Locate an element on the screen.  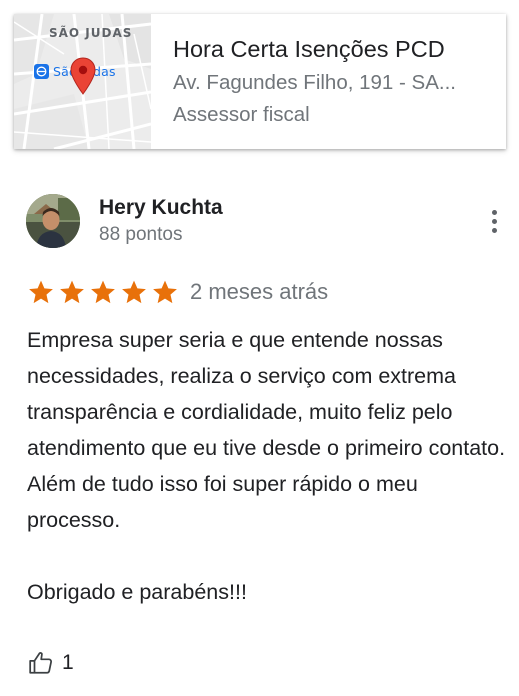
review-paragraph: Obrigado e parabéns!!! is located at coordinates (137, 592).